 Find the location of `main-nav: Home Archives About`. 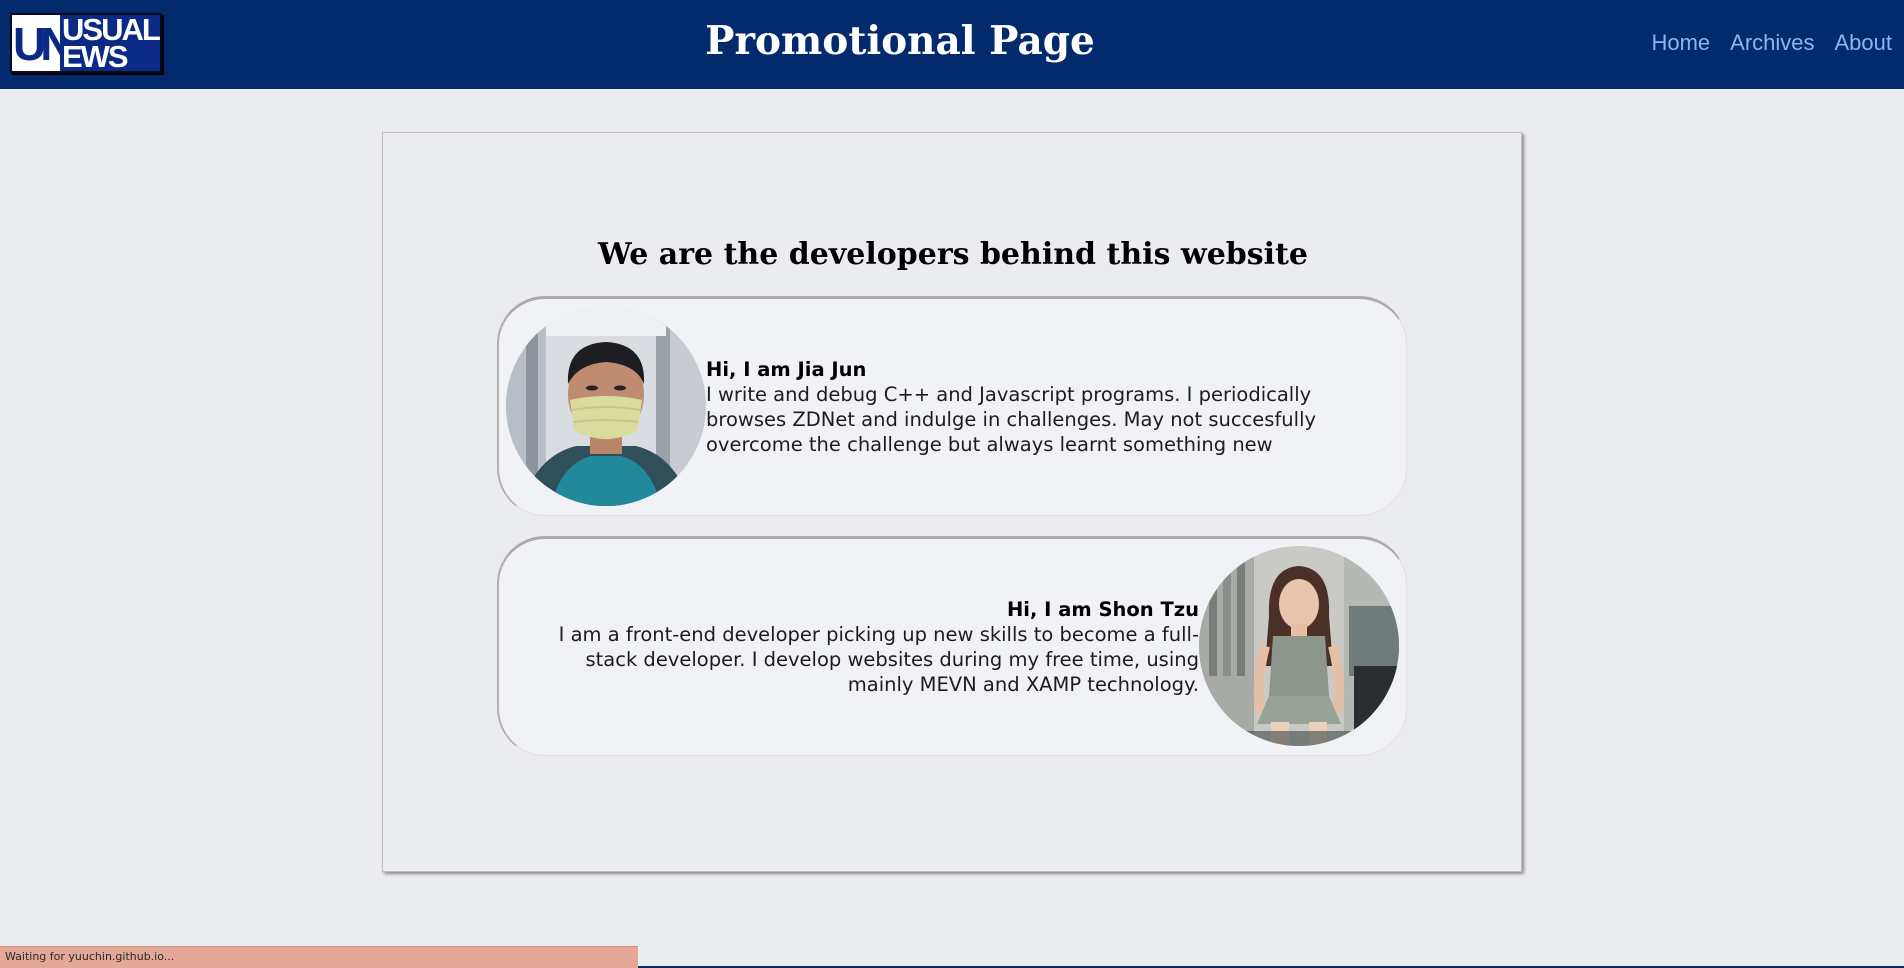

main-nav: Home Archives About is located at coordinates (1771, 43).